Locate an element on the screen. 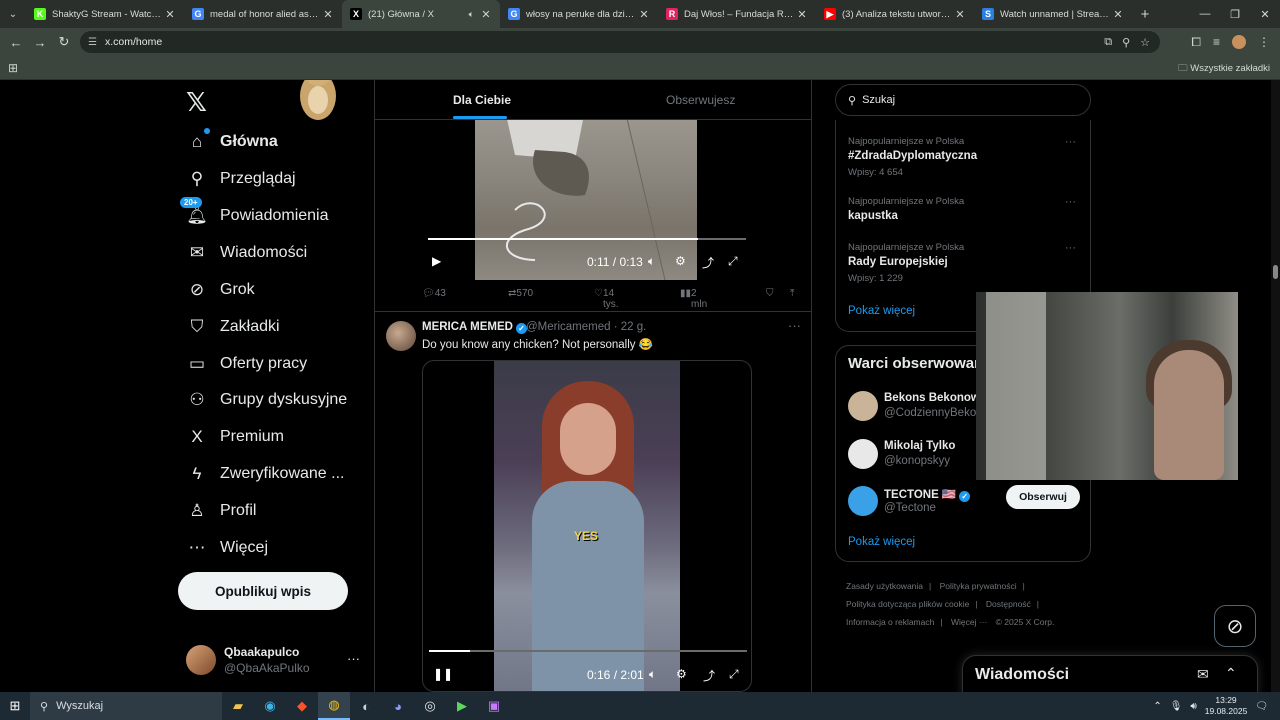 The height and width of the screenshot is (720, 1280). grok-floating-icon: ⊘ is located at coordinates (1235, 626).